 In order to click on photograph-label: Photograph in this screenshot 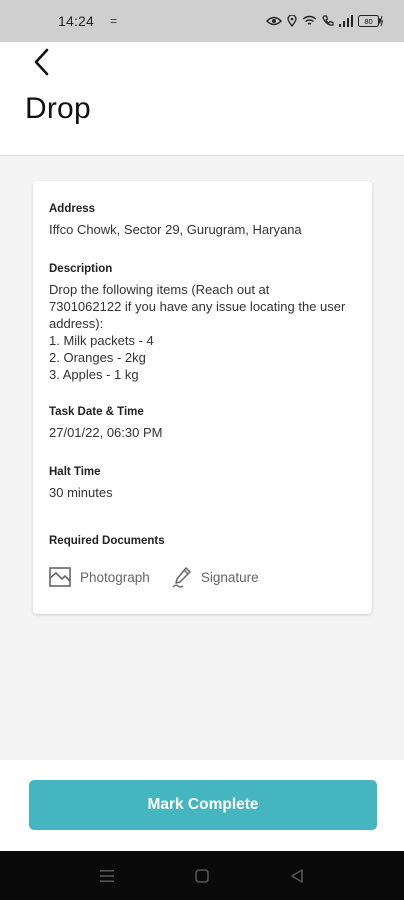, I will do `click(115, 577)`.